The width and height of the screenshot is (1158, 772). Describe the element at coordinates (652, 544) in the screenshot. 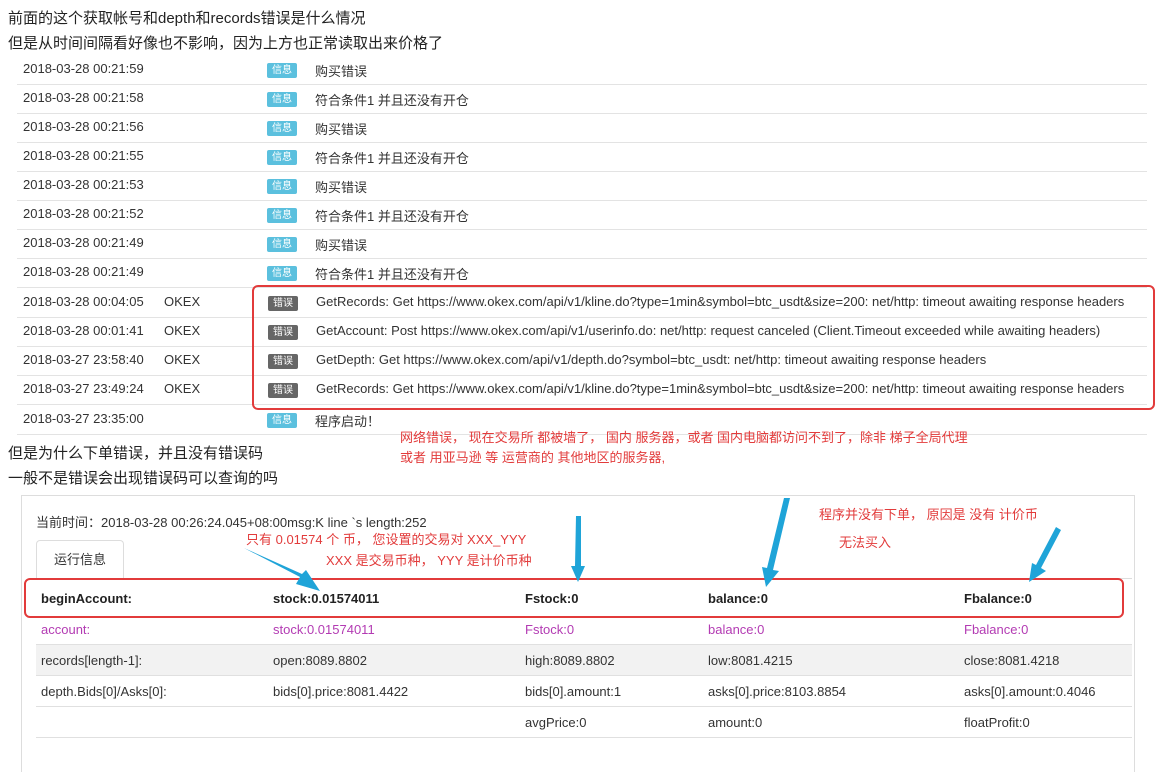

I see `annotation-arrows` at that location.